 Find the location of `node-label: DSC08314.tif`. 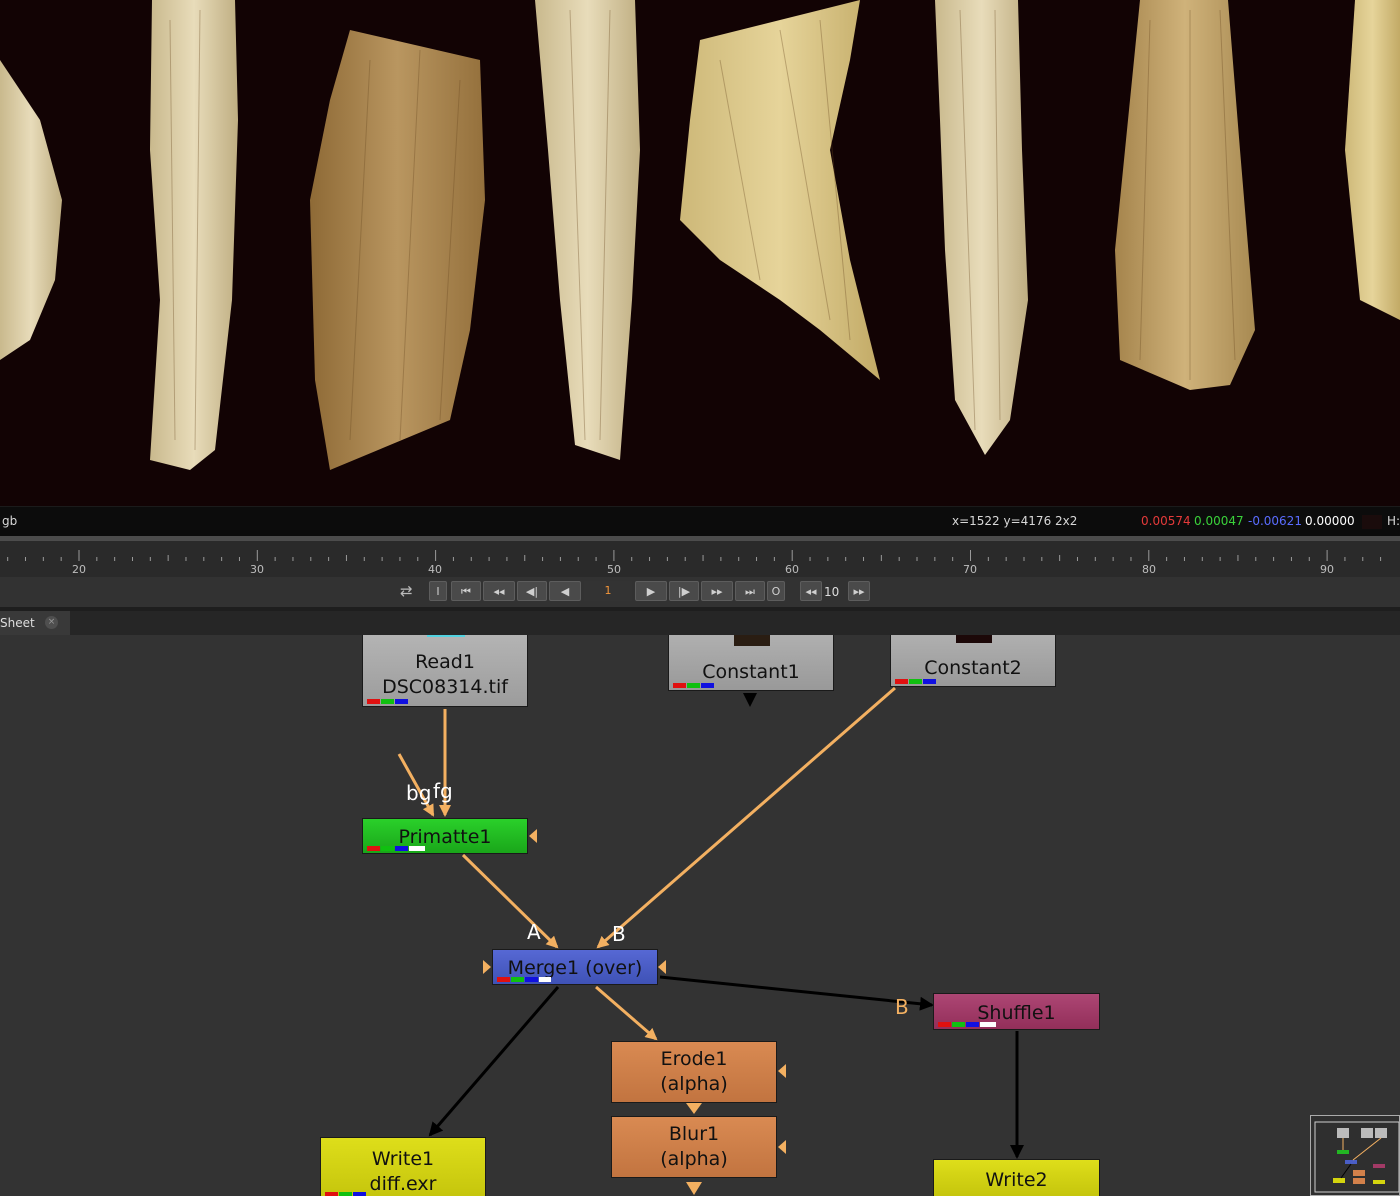

node-label: DSC08314.tif is located at coordinates (445, 687).